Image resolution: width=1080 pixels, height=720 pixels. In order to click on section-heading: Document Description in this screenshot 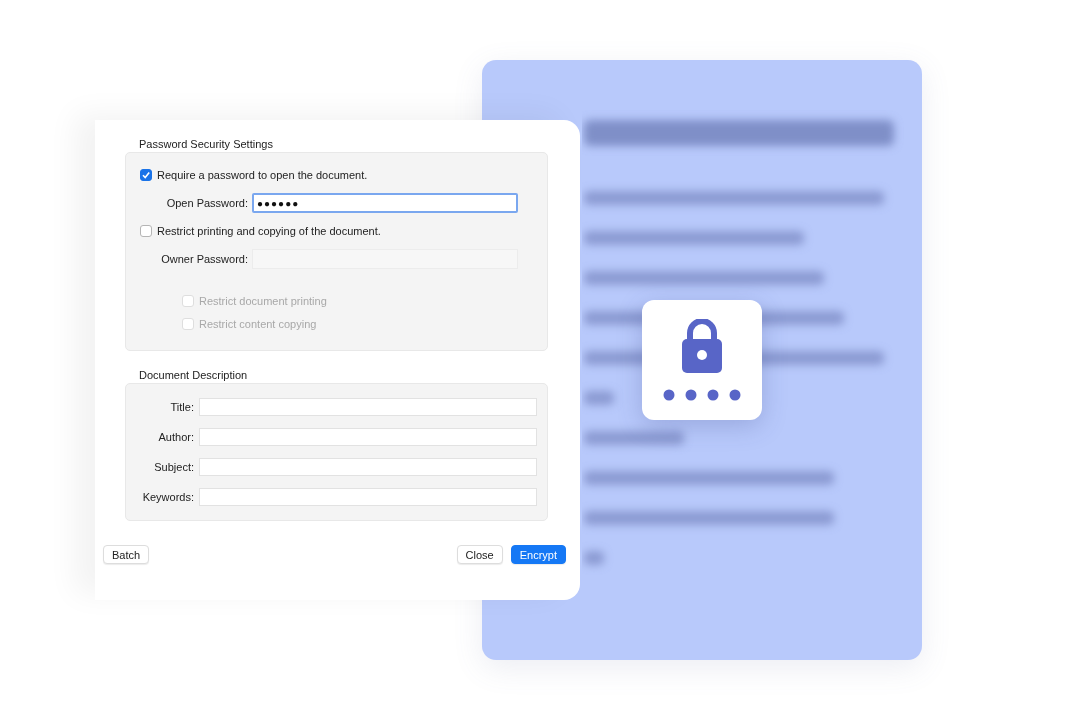, I will do `click(194, 375)`.